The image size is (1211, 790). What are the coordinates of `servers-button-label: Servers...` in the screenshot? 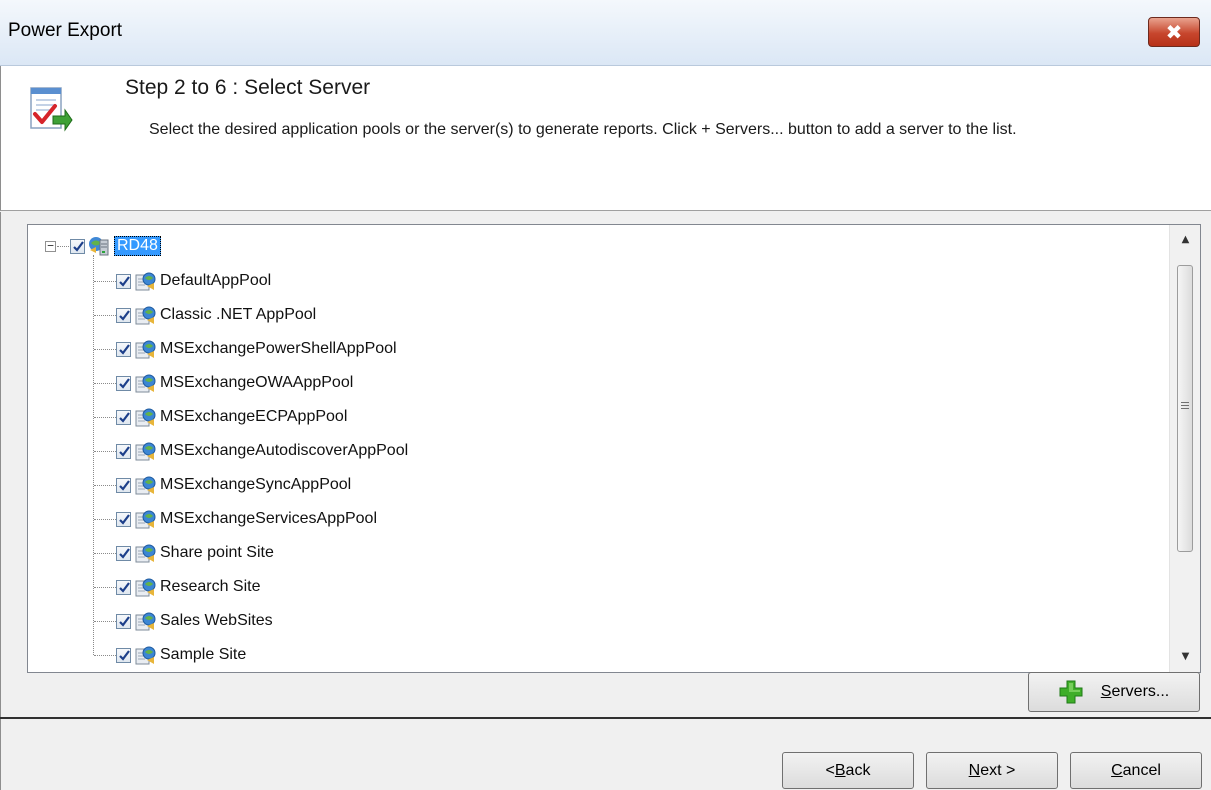 It's located at (1135, 691).